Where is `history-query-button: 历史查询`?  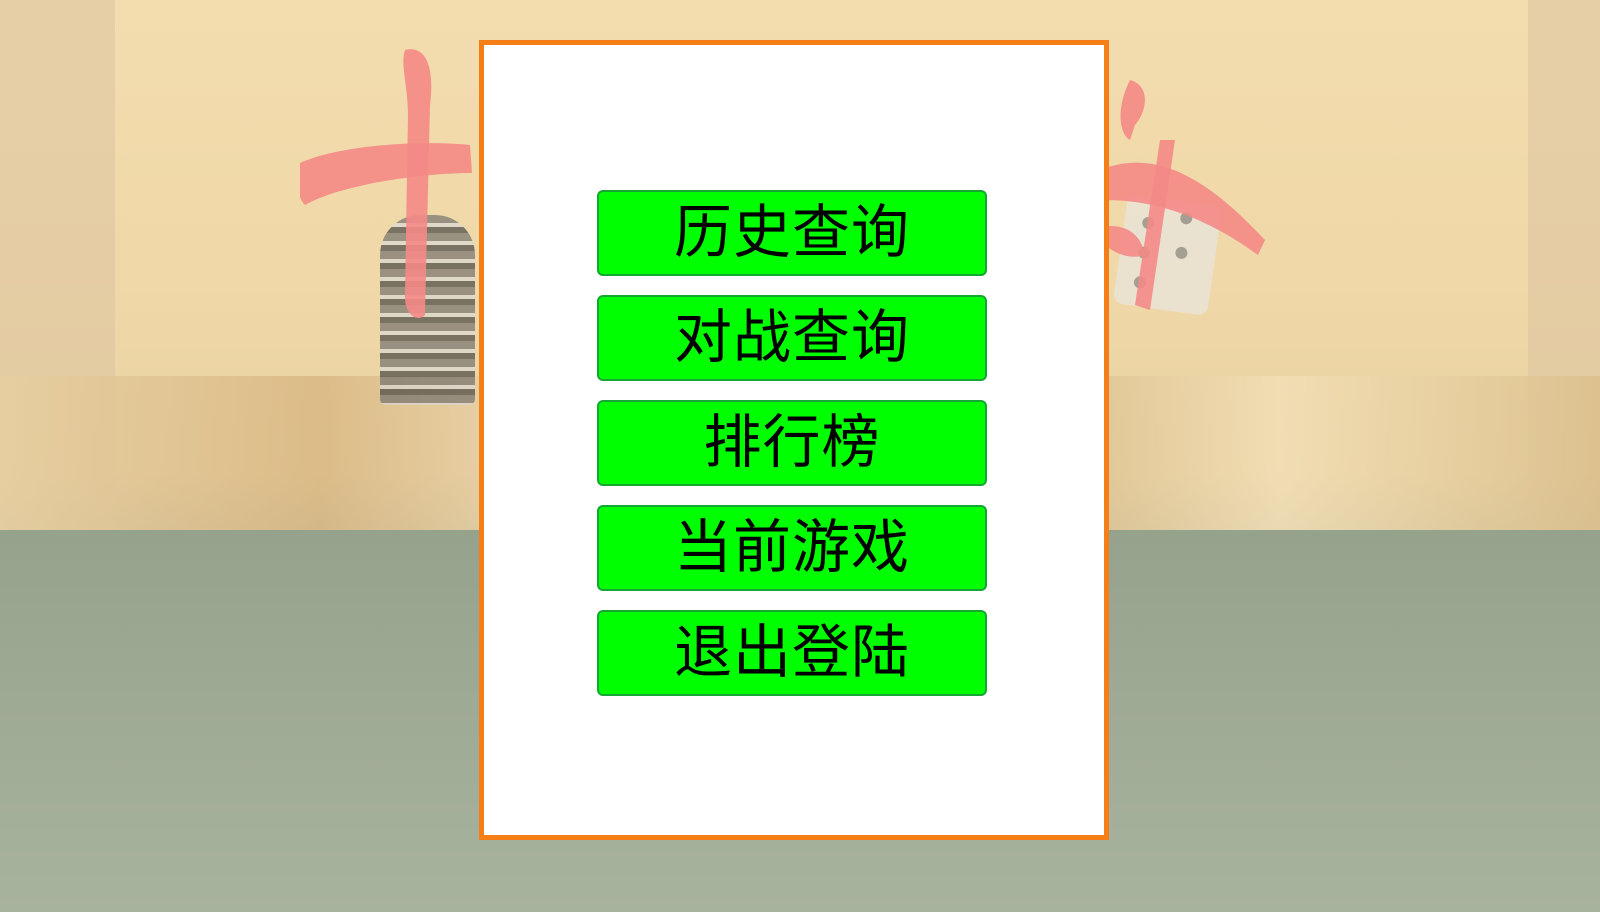 history-query-button: 历史查询 is located at coordinates (792, 233).